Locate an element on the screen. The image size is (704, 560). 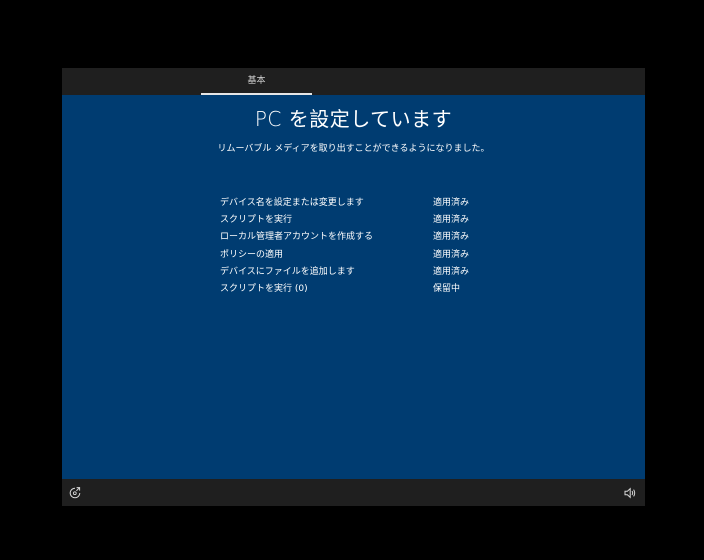
step-label: デバイスにファイルを追加します is located at coordinates (287, 271).